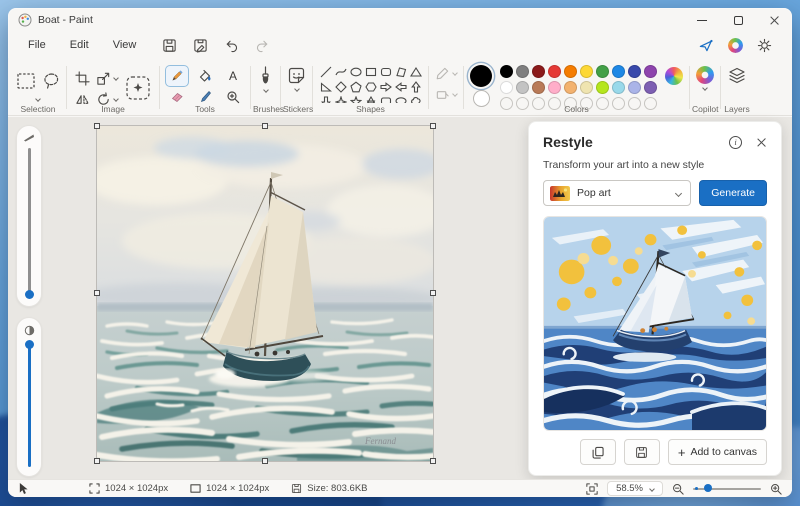  Describe the element at coordinates (340, 99) in the screenshot. I see `shape-star-4-icon` at that location.